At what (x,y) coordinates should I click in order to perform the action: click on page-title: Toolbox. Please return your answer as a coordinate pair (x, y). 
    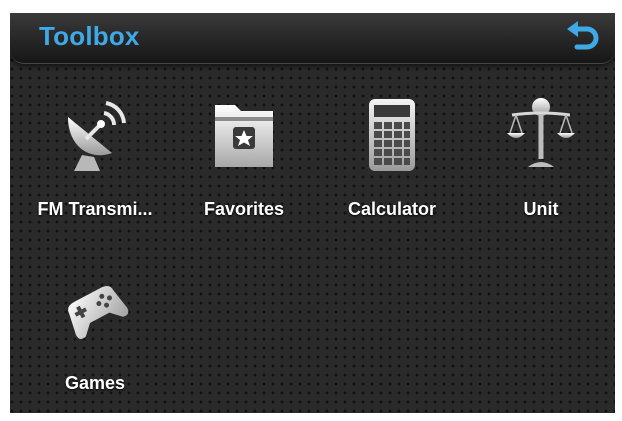
    Looking at the image, I should click on (89, 36).